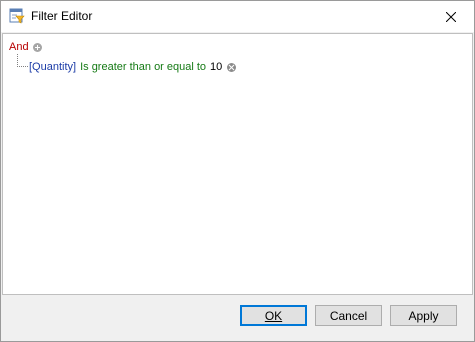 This screenshot has height=342, width=475. What do you see at coordinates (143, 67) in the screenshot?
I see `condition-operator-link: Is greater than or equal to` at bounding box center [143, 67].